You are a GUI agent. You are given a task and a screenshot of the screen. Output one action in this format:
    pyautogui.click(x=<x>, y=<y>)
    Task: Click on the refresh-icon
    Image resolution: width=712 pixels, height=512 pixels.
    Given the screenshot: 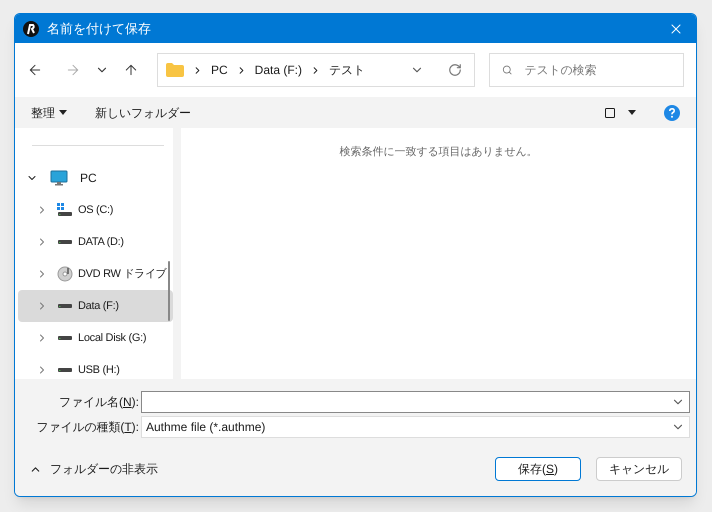 What is the action you would take?
    pyautogui.click(x=455, y=70)
    